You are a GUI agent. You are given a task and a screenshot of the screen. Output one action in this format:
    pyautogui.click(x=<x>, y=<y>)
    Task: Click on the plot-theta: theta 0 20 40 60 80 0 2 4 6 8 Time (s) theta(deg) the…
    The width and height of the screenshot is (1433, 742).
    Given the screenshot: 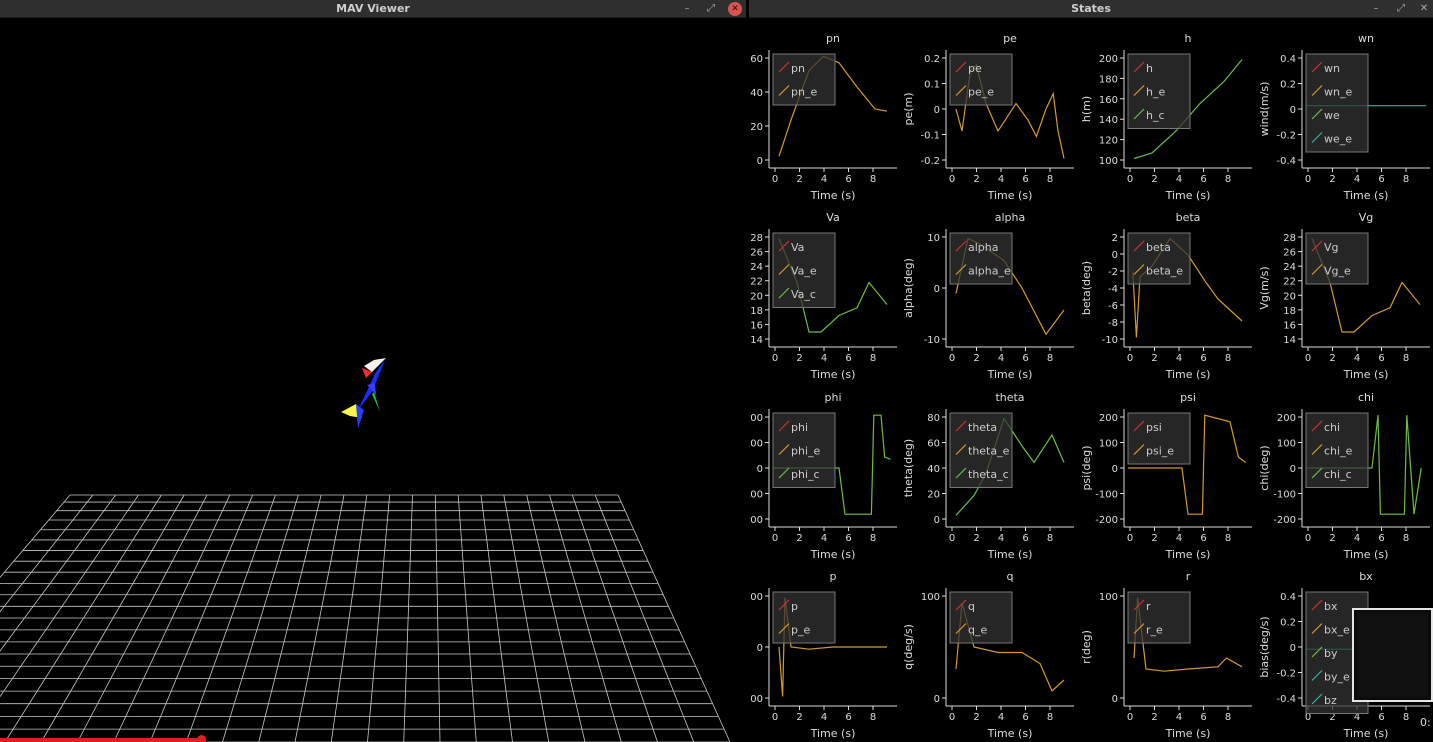 What is the action you would take?
    pyautogui.click(x=988, y=476)
    